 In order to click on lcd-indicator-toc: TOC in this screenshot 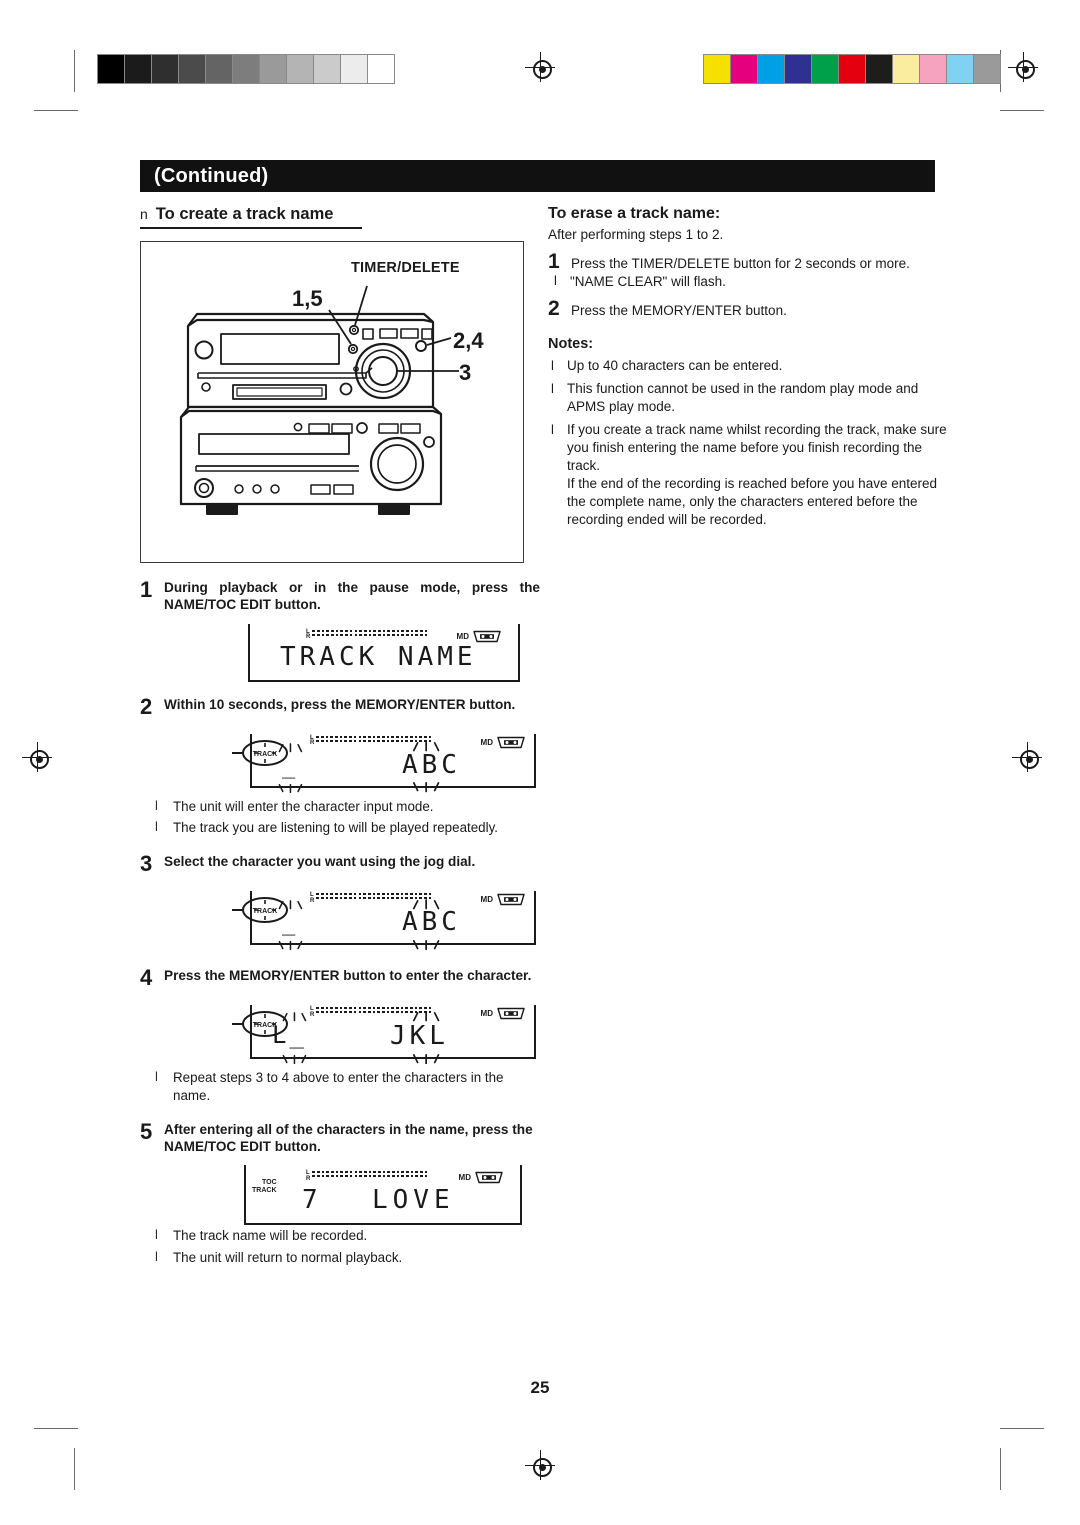, I will do `click(269, 1183)`.